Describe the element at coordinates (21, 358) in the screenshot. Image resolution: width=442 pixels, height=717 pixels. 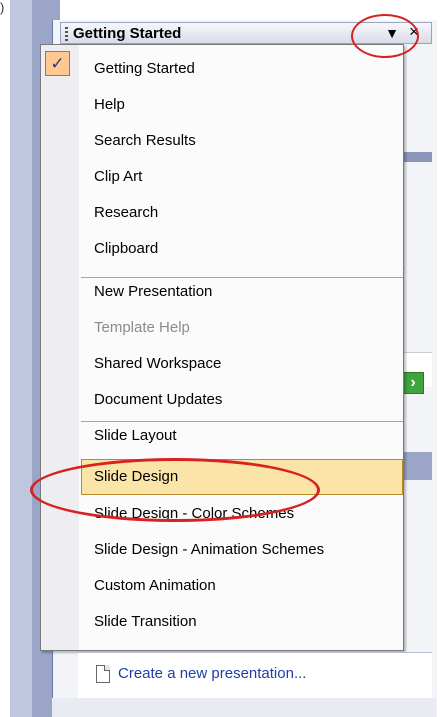
I see `background-column` at that location.